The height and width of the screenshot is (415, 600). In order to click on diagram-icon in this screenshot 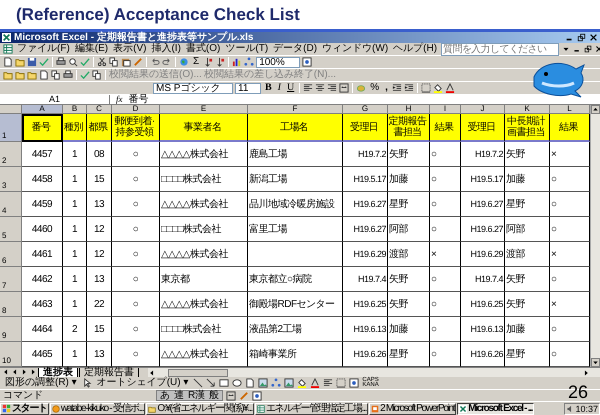, I will do `click(276, 383)`.